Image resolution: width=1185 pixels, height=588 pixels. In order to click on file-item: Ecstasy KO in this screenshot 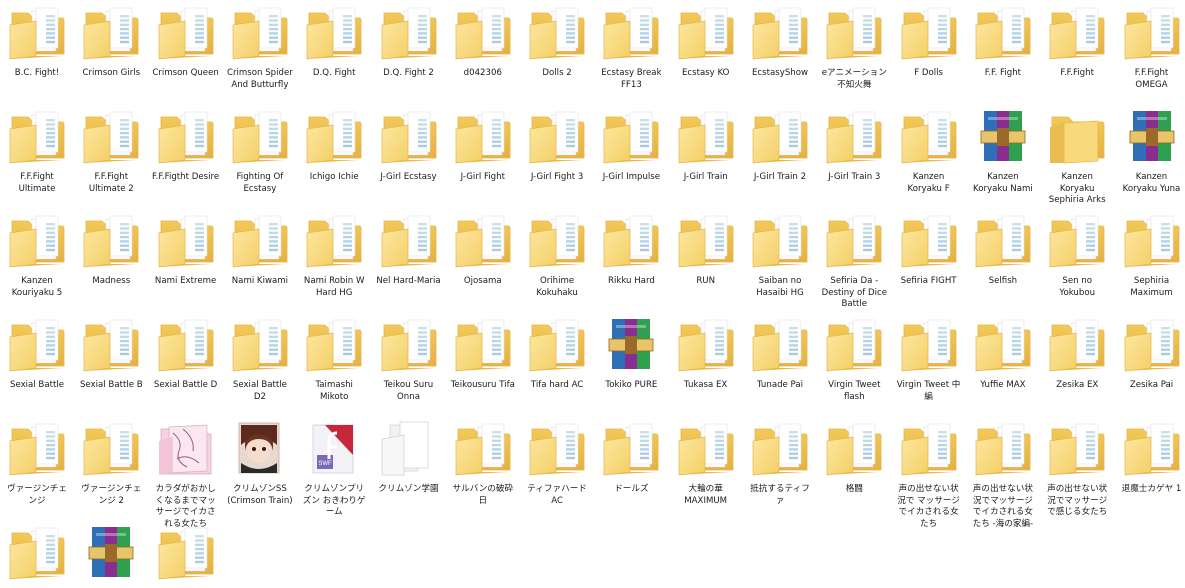, I will do `click(706, 41)`.